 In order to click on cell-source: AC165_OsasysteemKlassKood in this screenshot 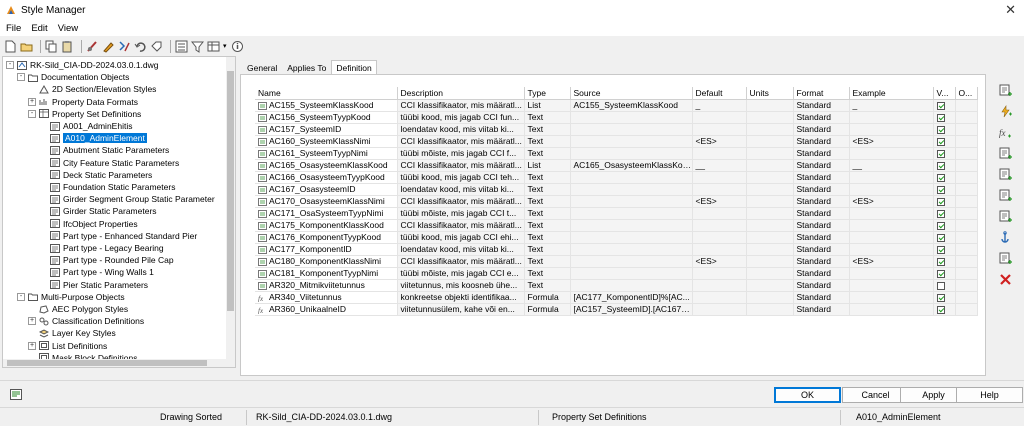, I will do `click(631, 165)`.